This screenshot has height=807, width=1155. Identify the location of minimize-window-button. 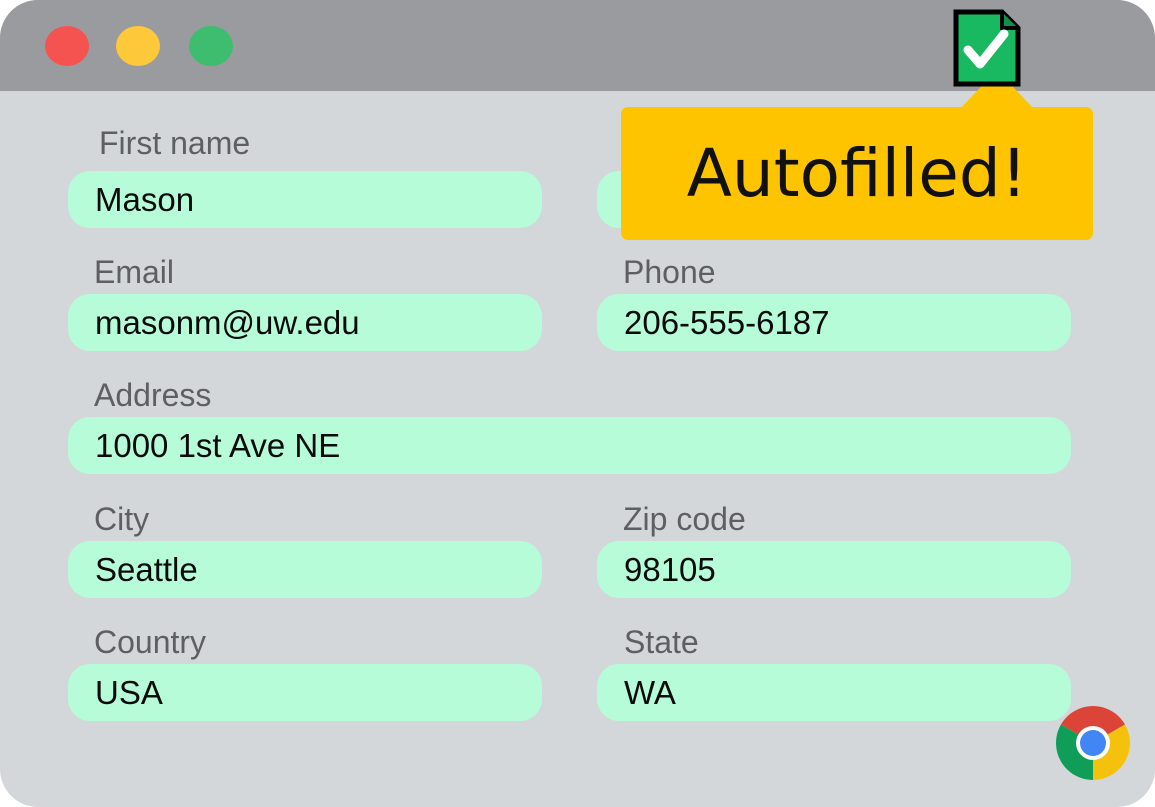
(138, 46).